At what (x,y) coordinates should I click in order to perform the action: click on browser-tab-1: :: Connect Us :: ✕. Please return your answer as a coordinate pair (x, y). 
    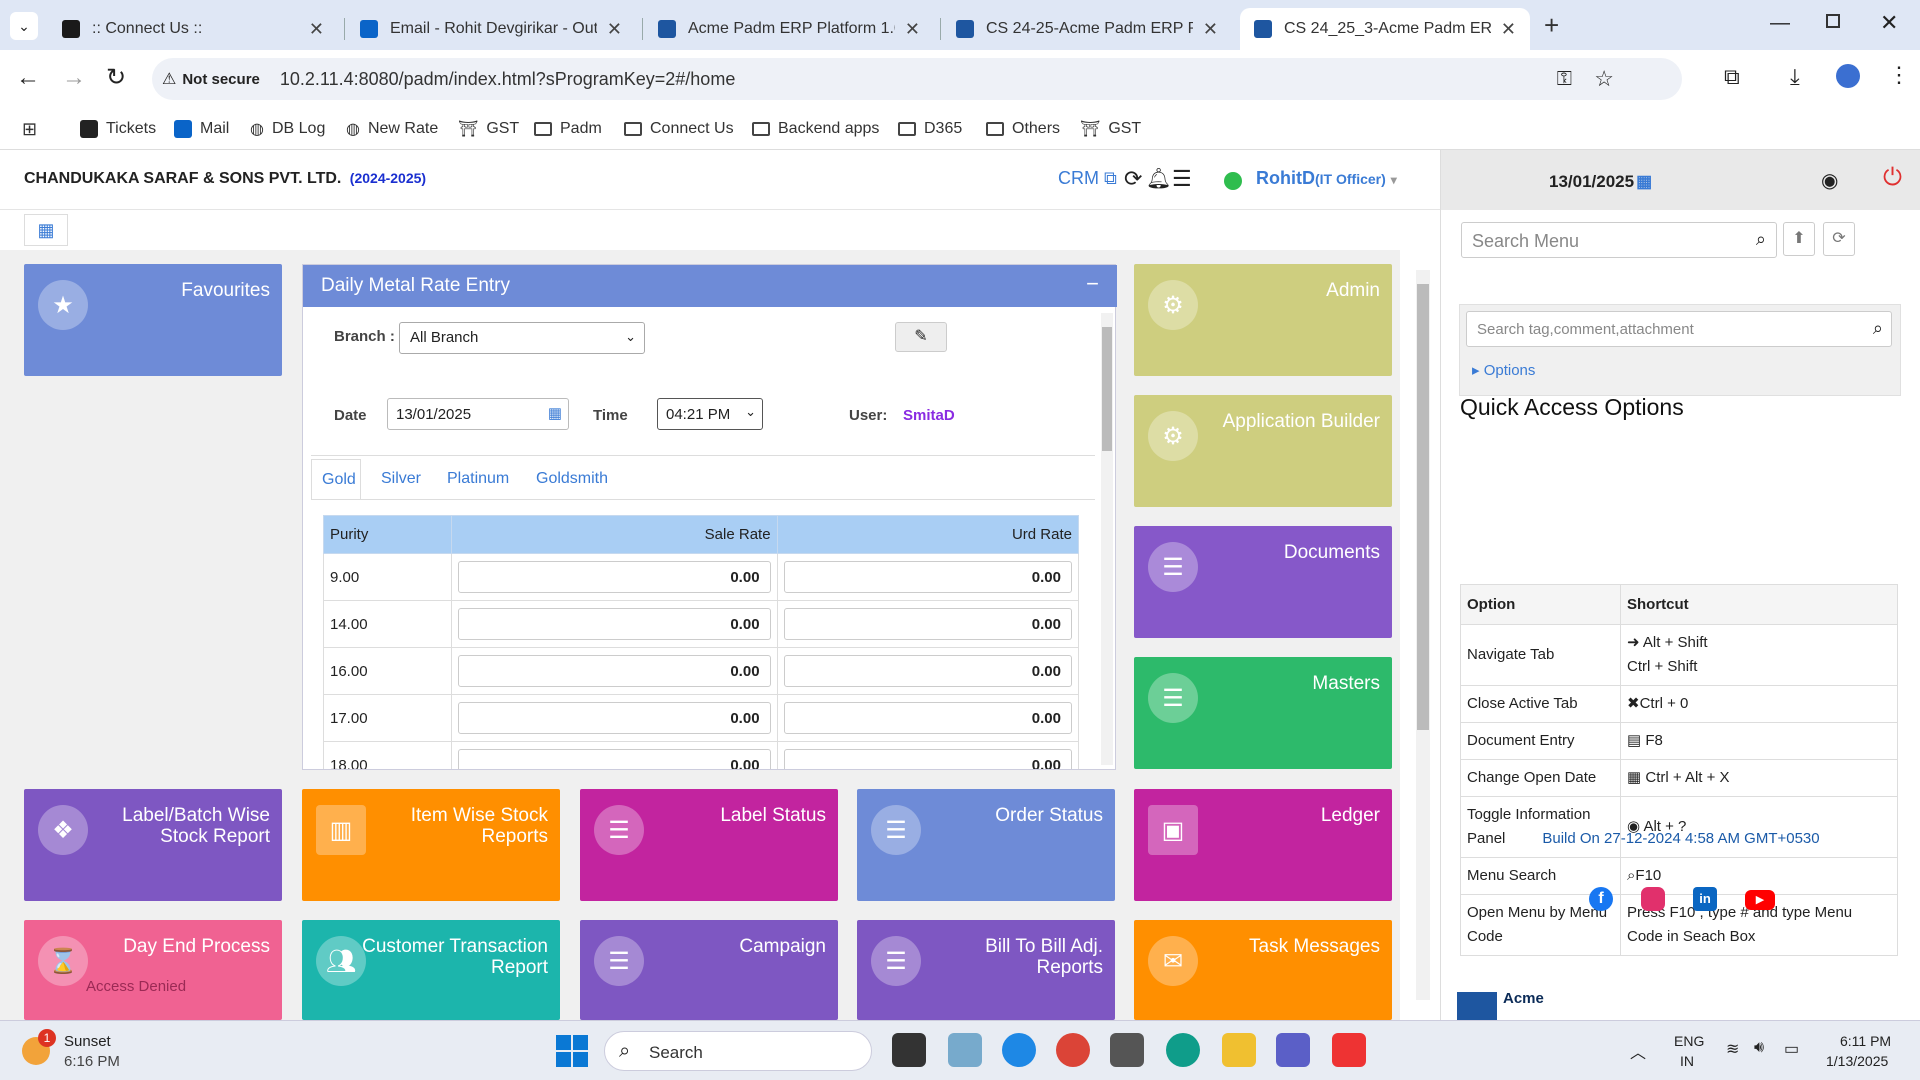
    Looking at the image, I should click on (193, 29).